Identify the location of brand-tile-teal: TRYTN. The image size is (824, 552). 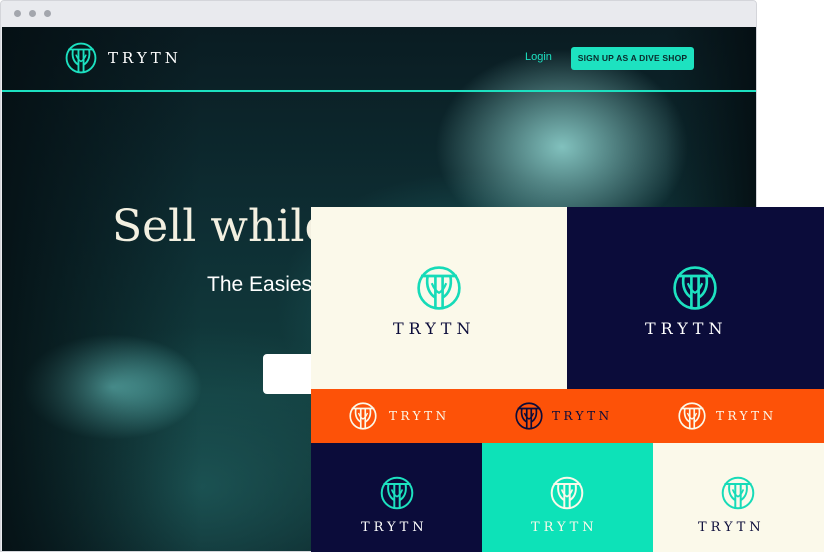
(567, 497).